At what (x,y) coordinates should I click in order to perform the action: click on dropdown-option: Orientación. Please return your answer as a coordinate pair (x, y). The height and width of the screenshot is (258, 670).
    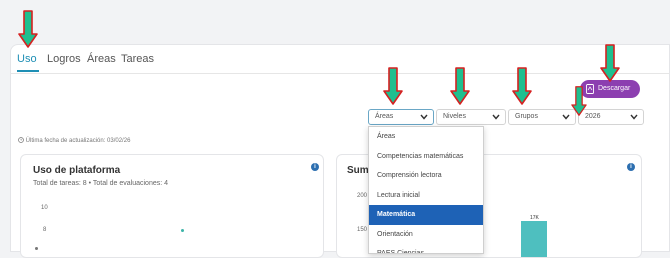
    Looking at the image, I should click on (426, 235).